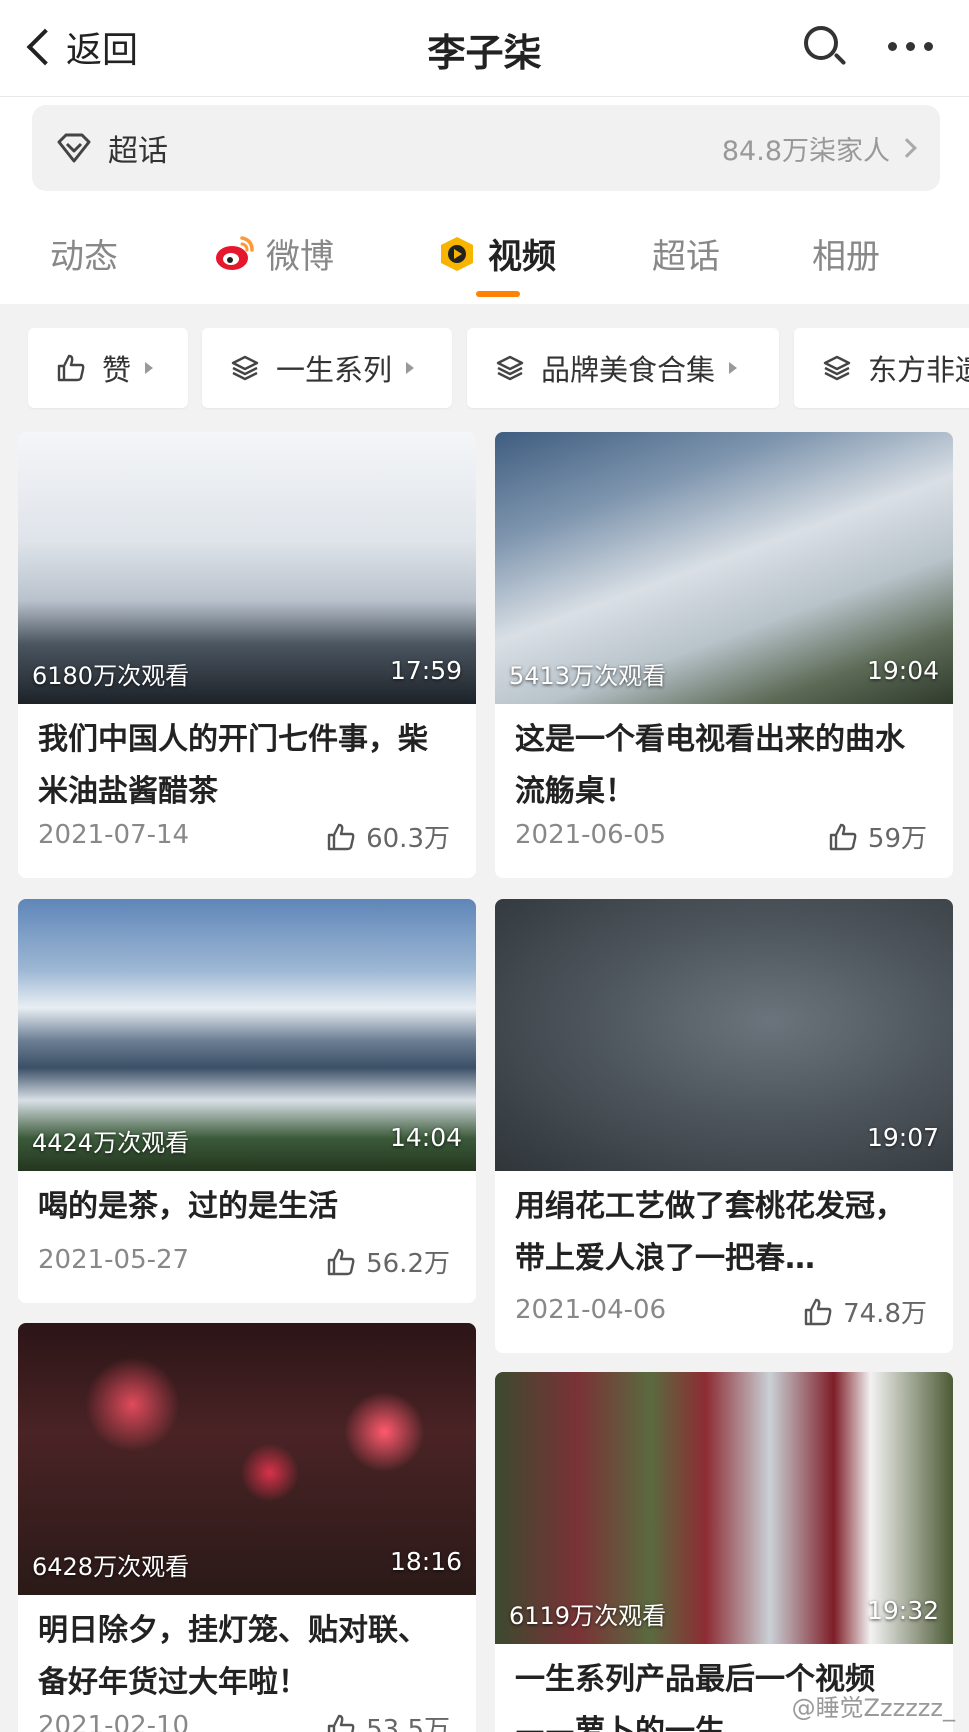  I want to click on search-icon, so click(825, 47).